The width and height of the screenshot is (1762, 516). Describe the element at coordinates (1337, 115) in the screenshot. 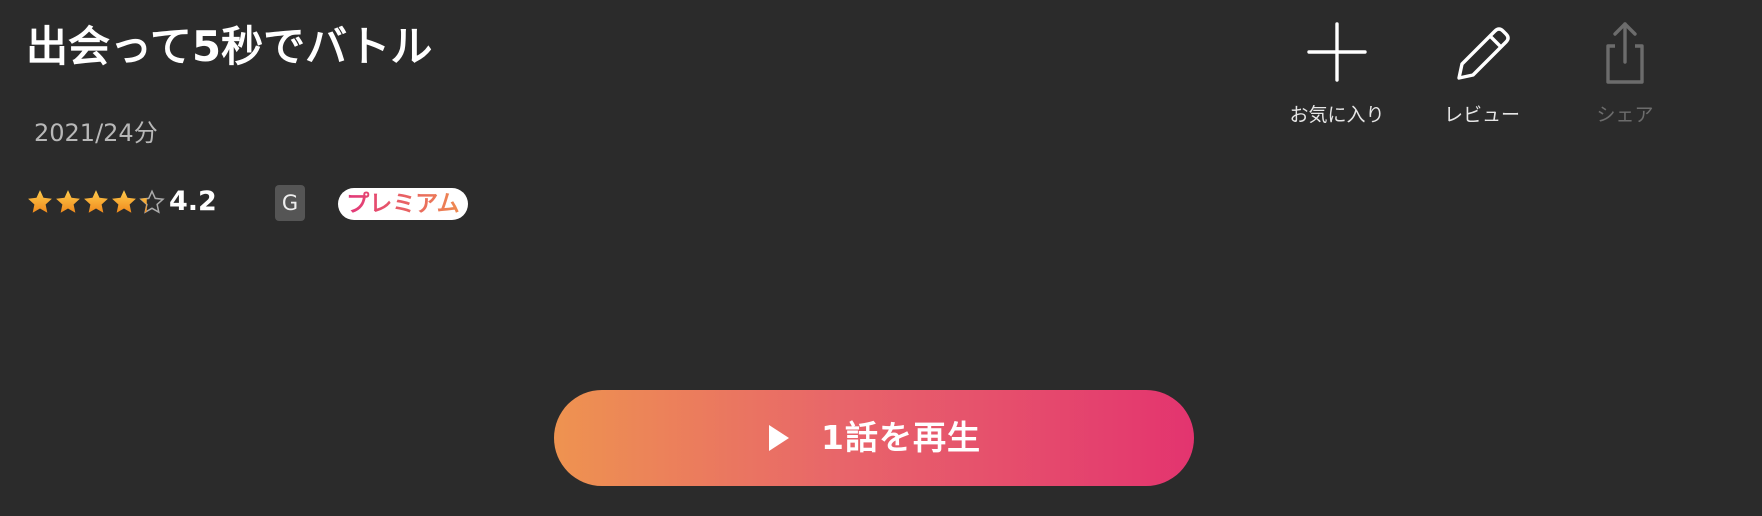

I see `favorite-label: お気に入り` at that location.